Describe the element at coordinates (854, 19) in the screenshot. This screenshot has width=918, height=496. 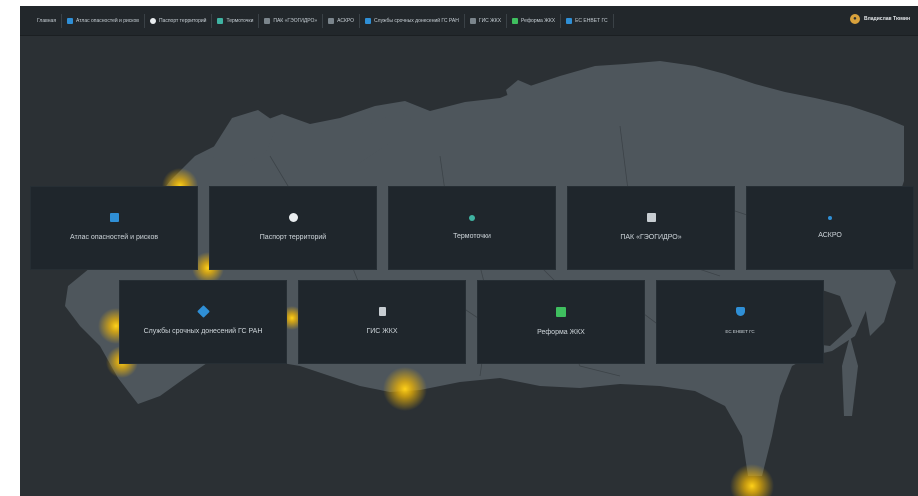
I see `avatar: ●` at that location.